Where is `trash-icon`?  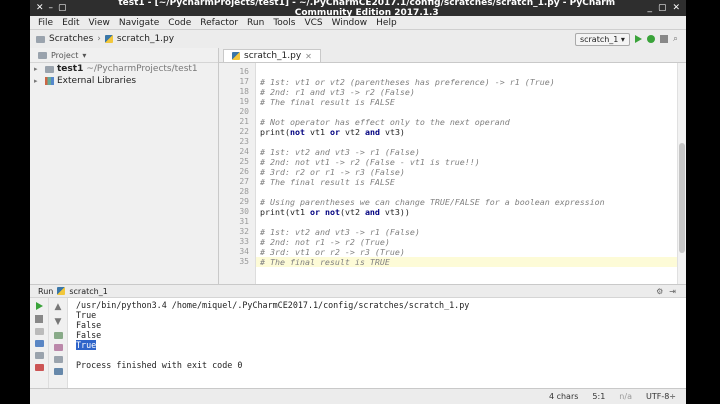
trash-icon is located at coordinates (58, 371).